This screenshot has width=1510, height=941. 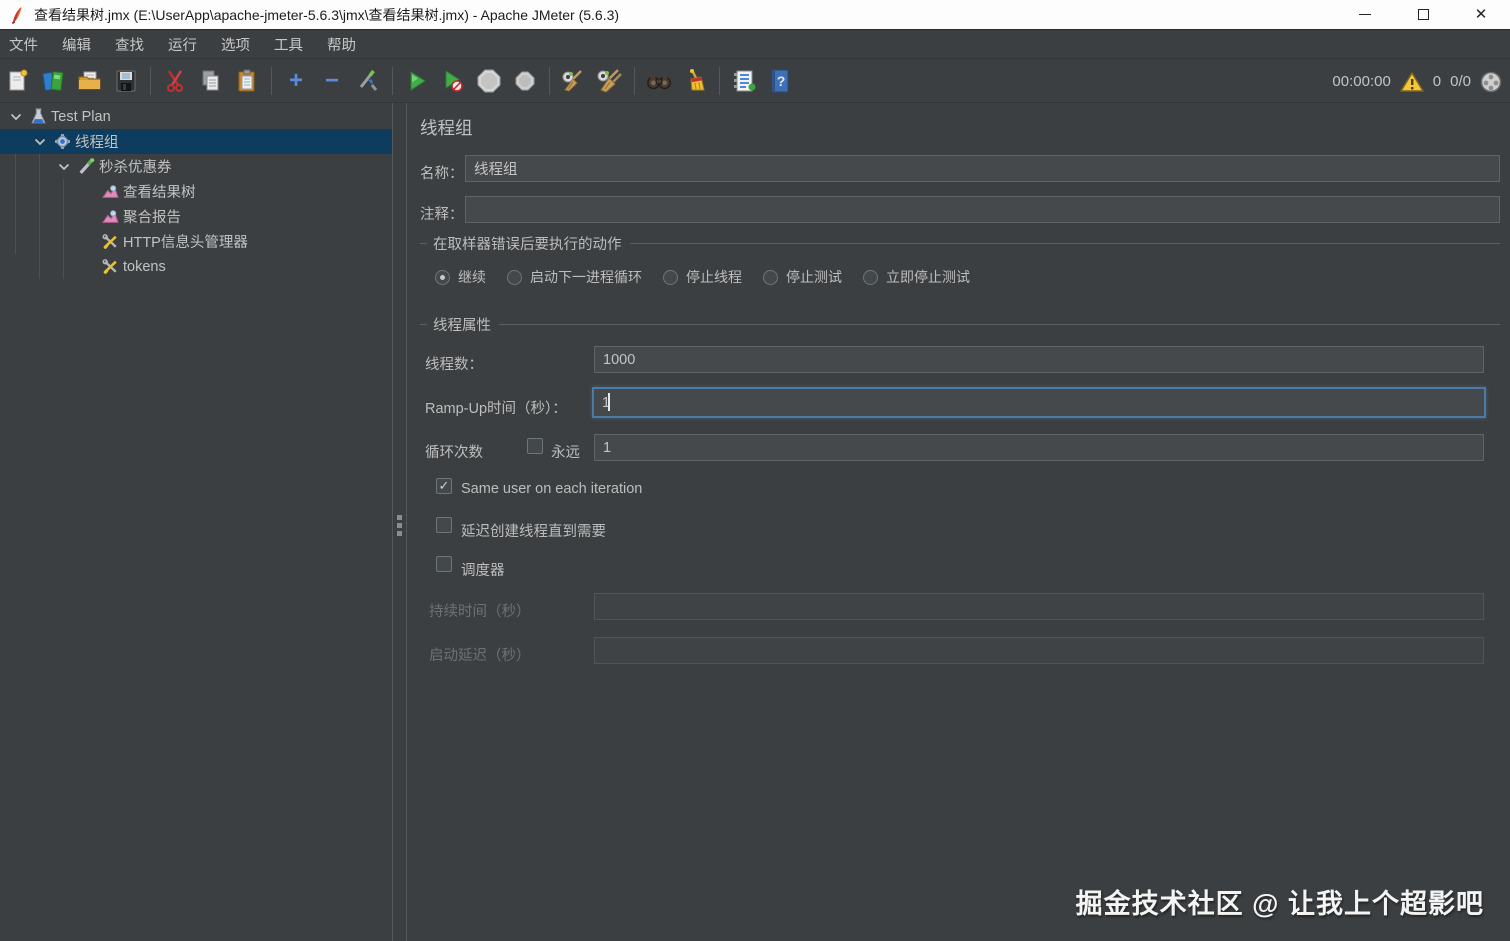 I want to click on thread-properties-legend: 线程属性, so click(x=960, y=324).